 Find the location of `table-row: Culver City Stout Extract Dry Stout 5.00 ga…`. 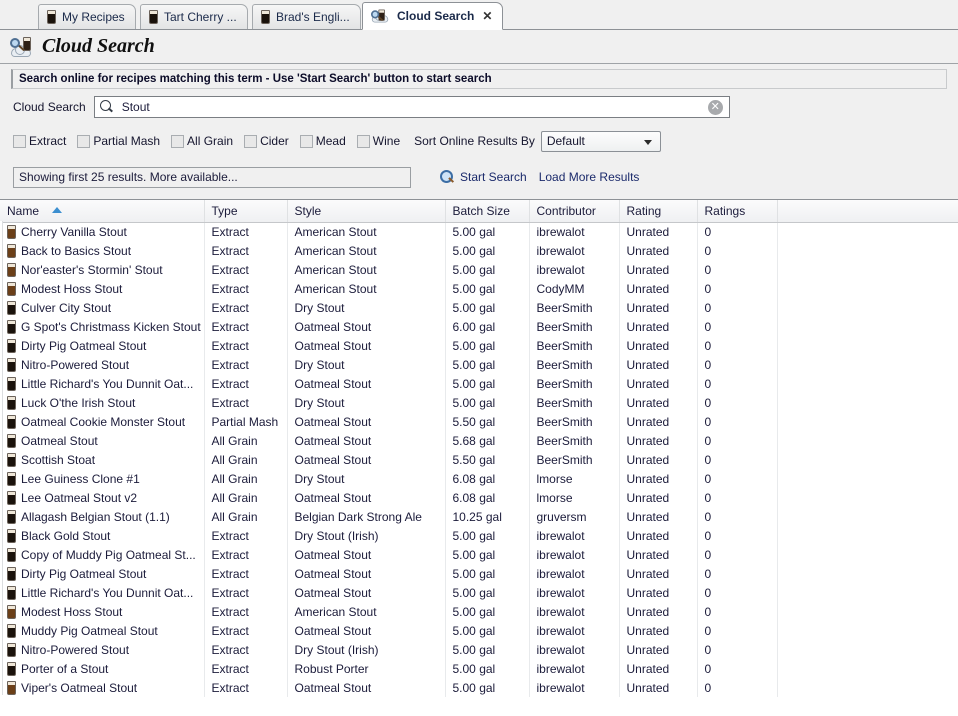

table-row: Culver City Stout Extract Dry Stout 5.00 ga… is located at coordinates (479, 307).